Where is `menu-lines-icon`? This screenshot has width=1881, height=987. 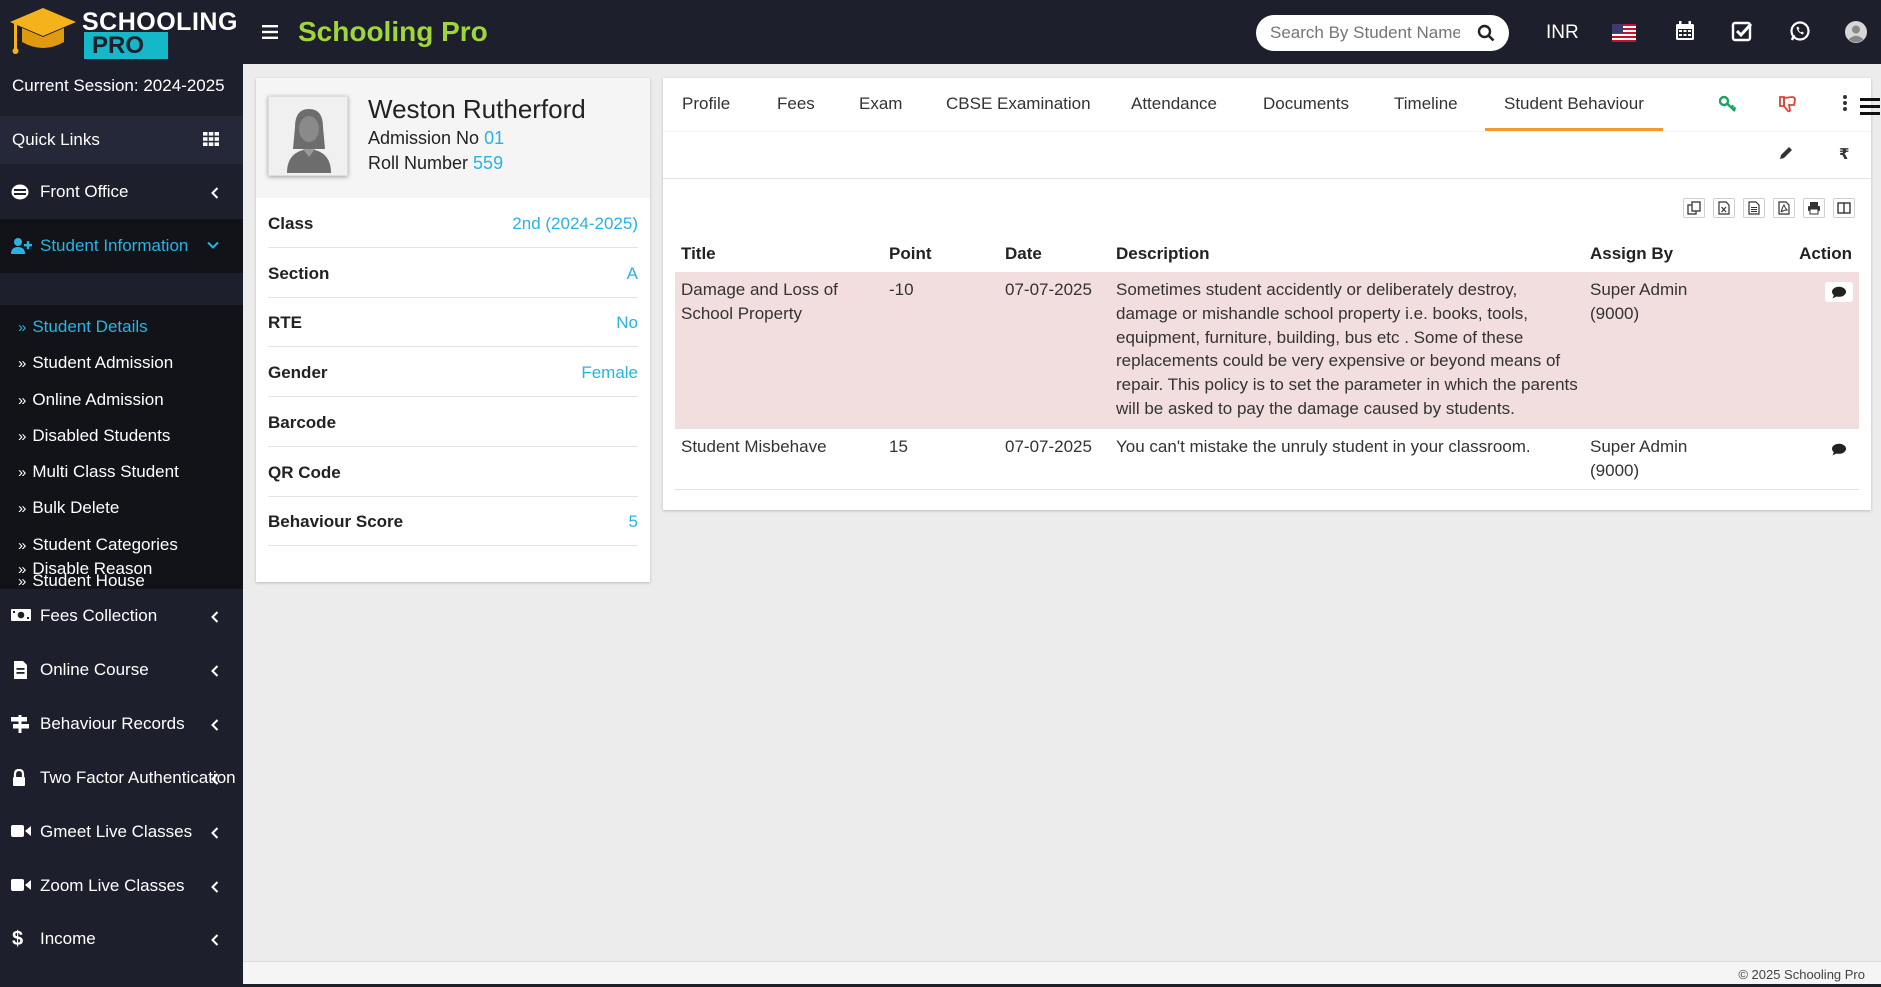 menu-lines-icon is located at coordinates (1870, 107).